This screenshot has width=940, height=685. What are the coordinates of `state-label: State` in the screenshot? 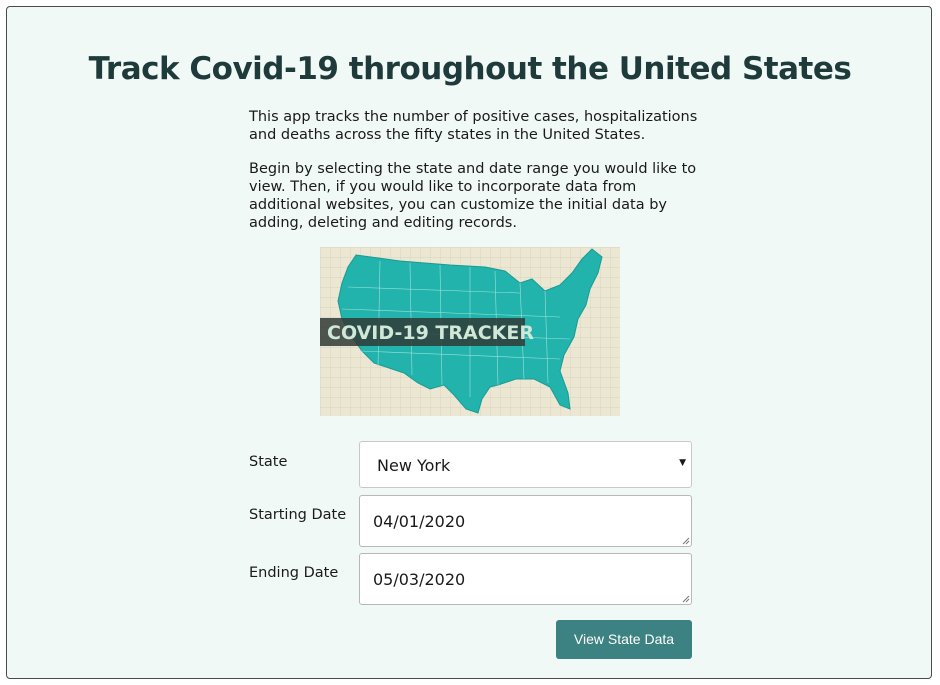 It's located at (268, 462).